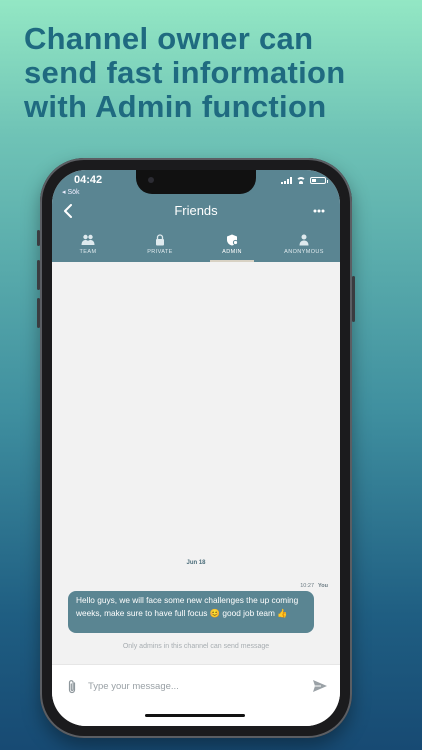 This screenshot has width=422, height=750. What do you see at coordinates (195, 715) in the screenshot?
I see `home-indicator` at bounding box center [195, 715].